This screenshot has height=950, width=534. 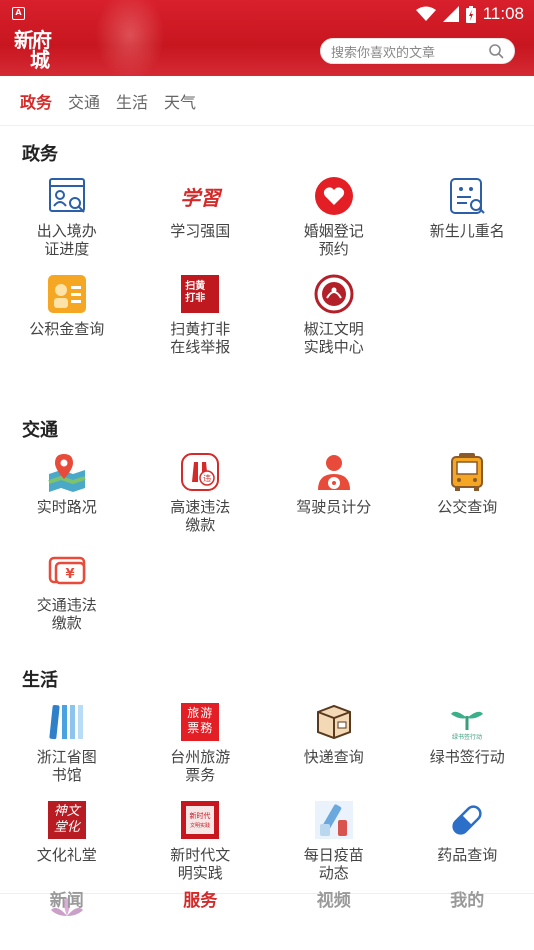 I want to click on culture-hall-icon: 神文 堂化, so click(x=67, y=820).